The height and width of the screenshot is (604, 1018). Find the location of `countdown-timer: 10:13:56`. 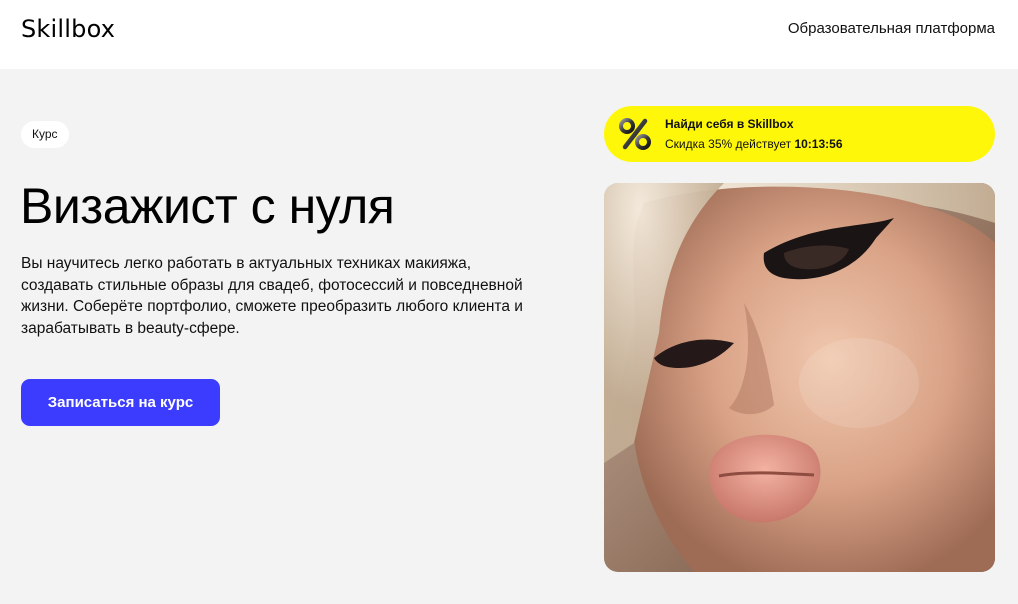

countdown-timer: 10:13:56 is located at coordinates (818, 144).